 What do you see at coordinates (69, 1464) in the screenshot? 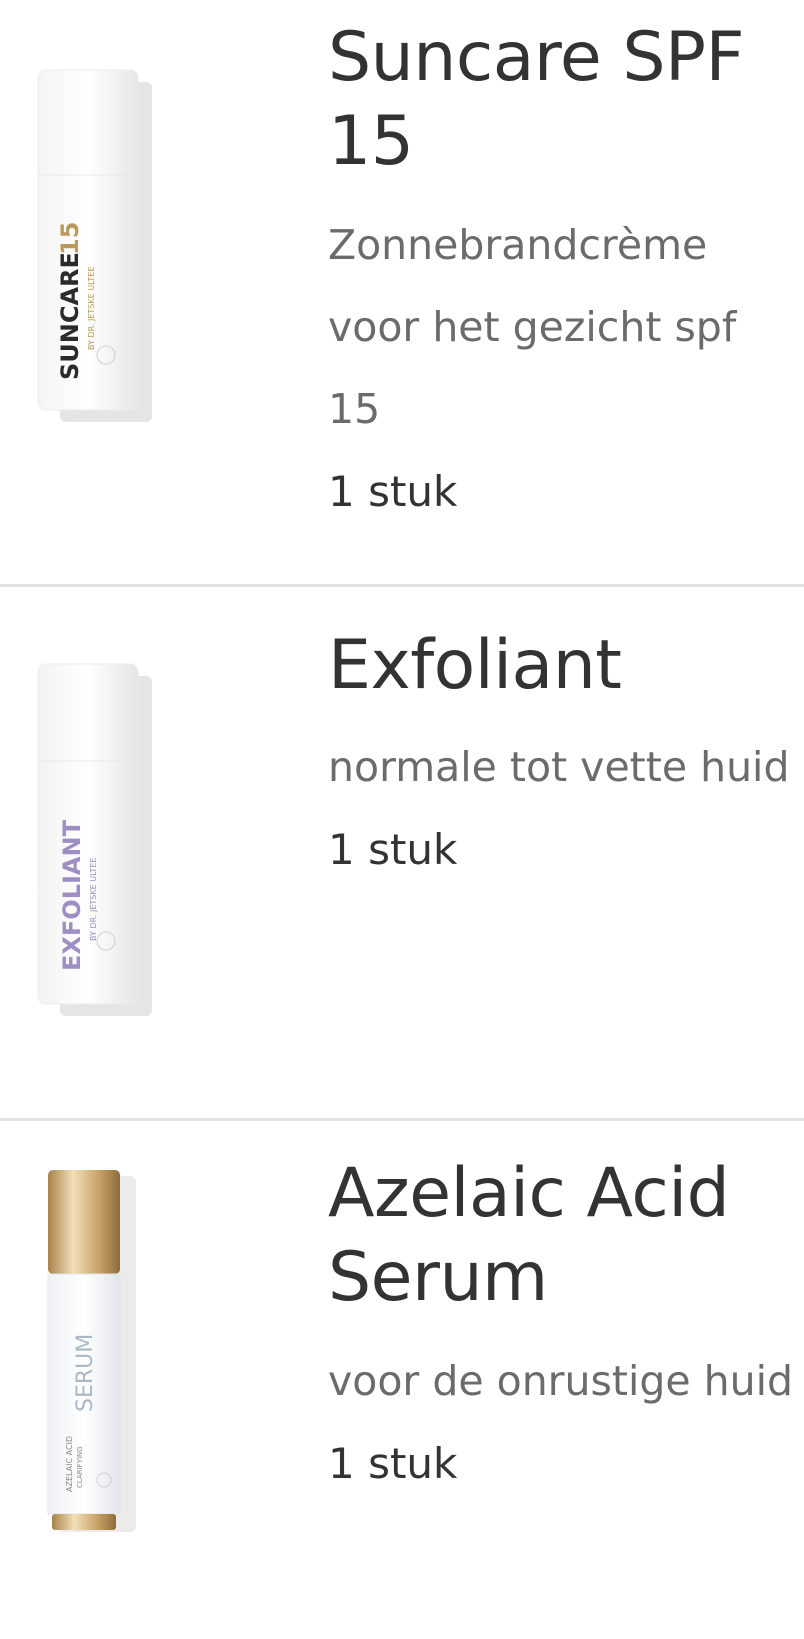
I see `serum-label-sub: AZELAIC ACID` at bounding box center [69, 1464].